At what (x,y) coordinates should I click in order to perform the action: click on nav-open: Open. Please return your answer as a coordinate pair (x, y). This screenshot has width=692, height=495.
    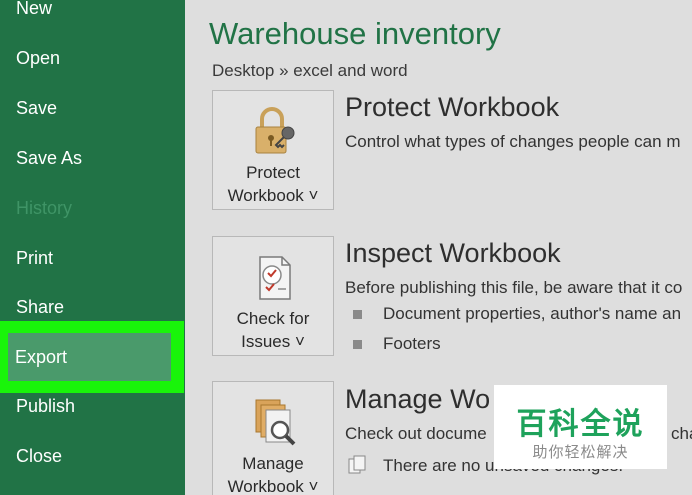
    Looking at the image, I should click on (92, 58).